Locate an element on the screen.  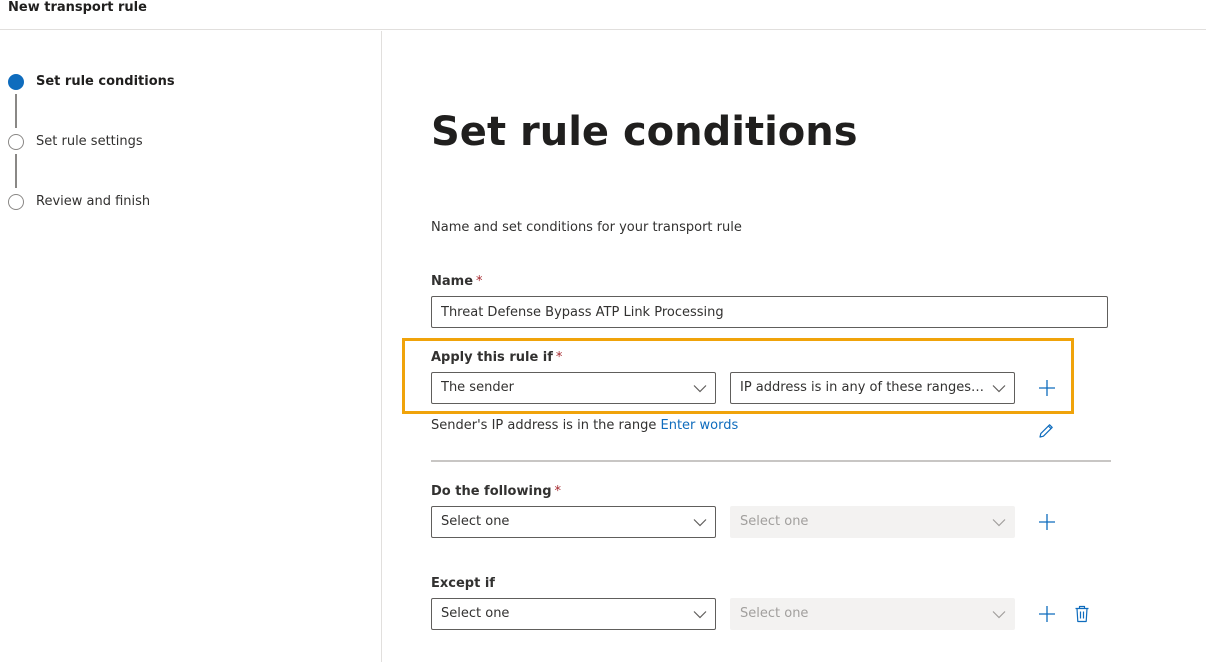
top-bar: New transport rule is located at coordinates (603, 15).